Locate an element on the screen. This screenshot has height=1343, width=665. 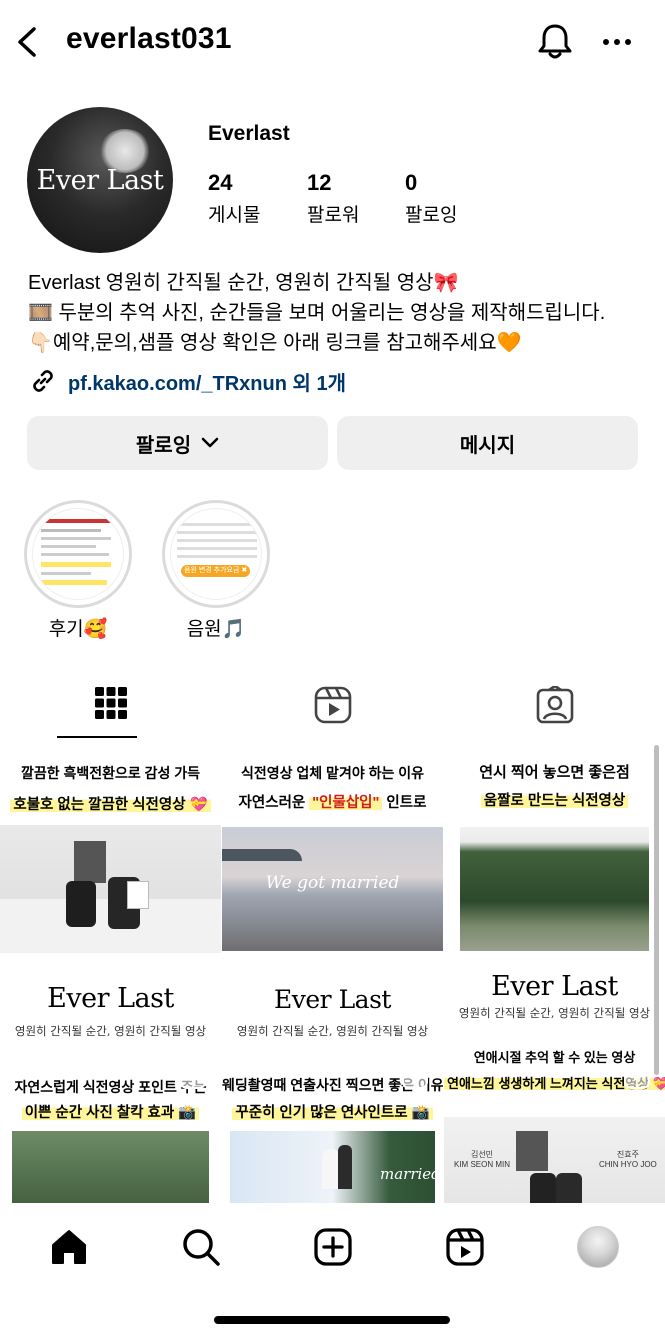
profile-display-name: Everlast is located at coordinates (249, 133).